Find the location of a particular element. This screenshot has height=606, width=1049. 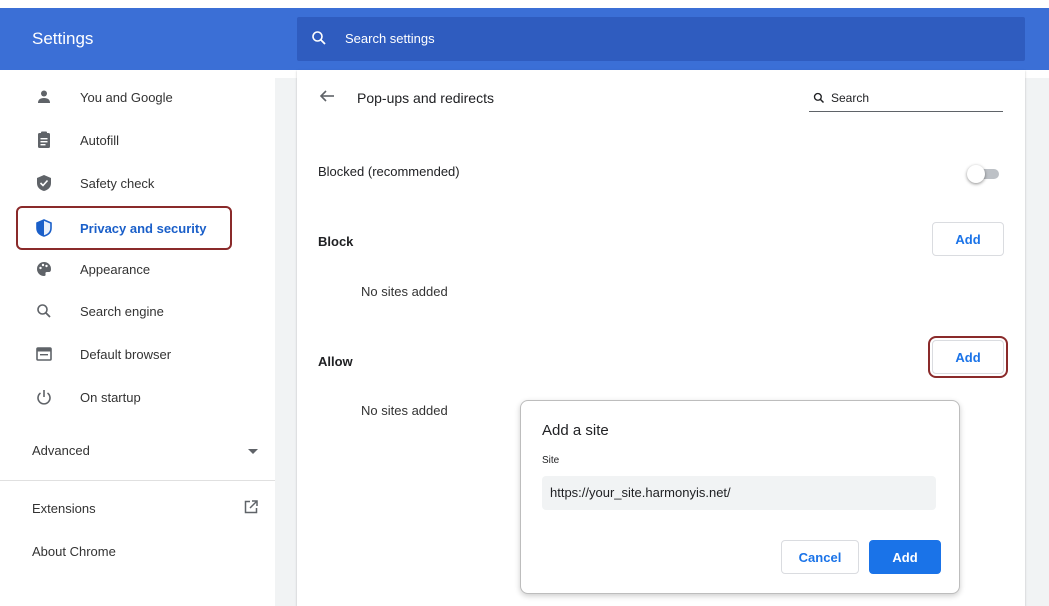

blocked-toggle is located at coordinates (985, 174).